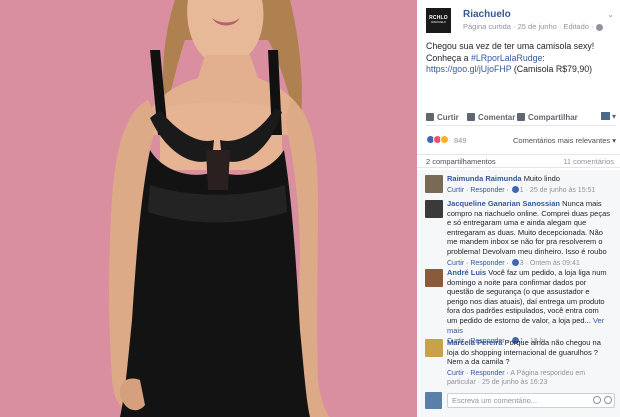 This screenshot has height=417, width=620. Describe the element at coordinates (552, 69) in the screenshot. I see `price-text: (Camisola R$79,90)` at that location.